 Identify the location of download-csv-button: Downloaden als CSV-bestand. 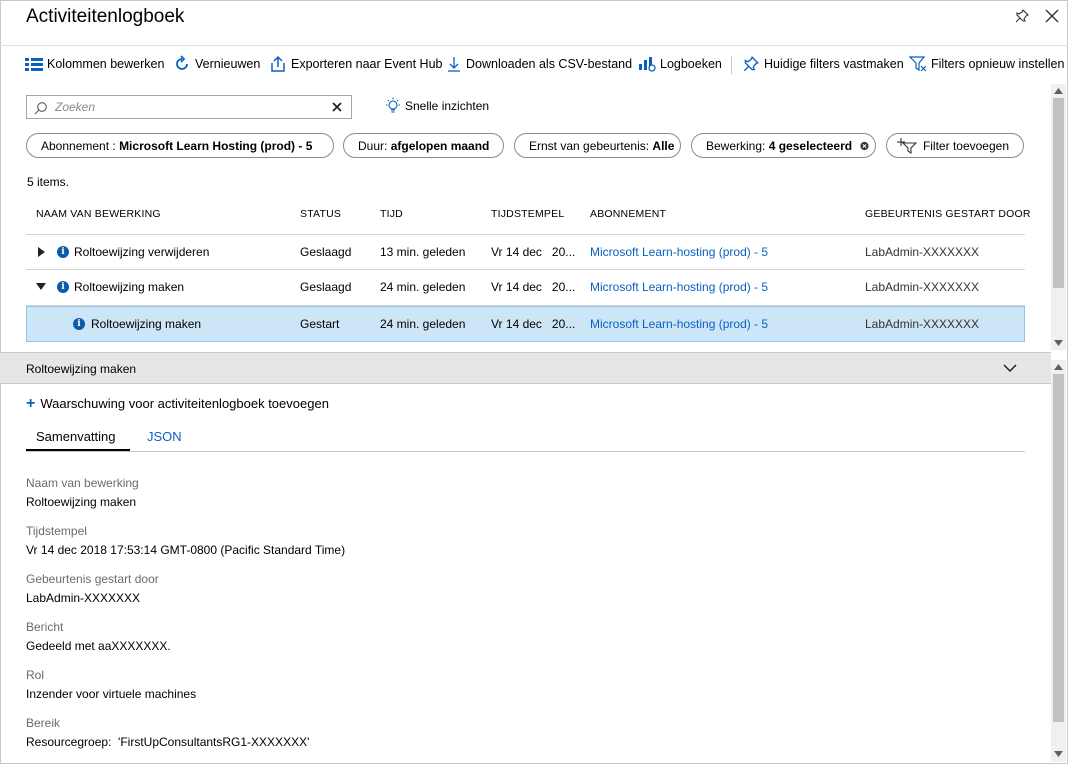
(539, 64).